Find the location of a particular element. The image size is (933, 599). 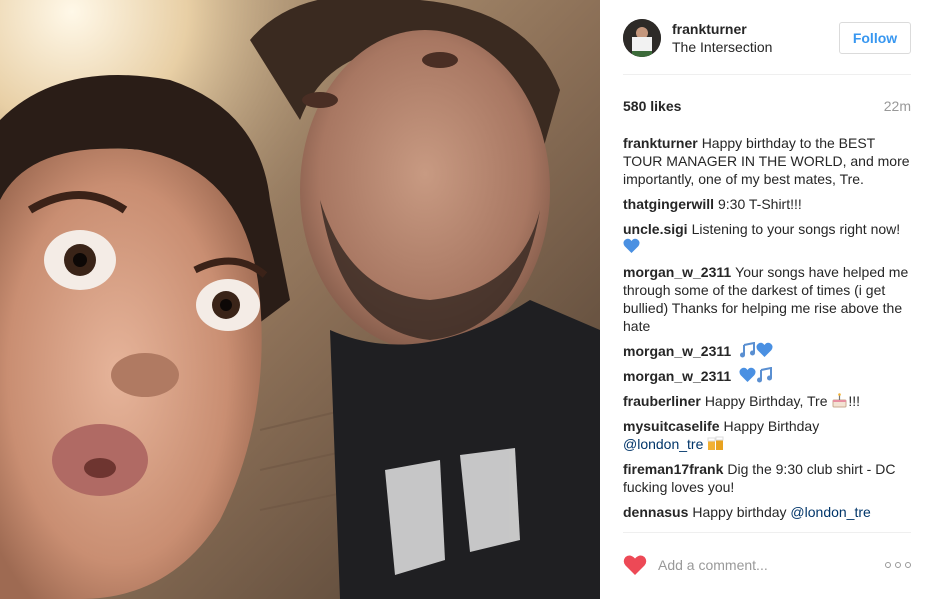

comment-text: Listening to your songs right now! is located at coordinates (796, 229).